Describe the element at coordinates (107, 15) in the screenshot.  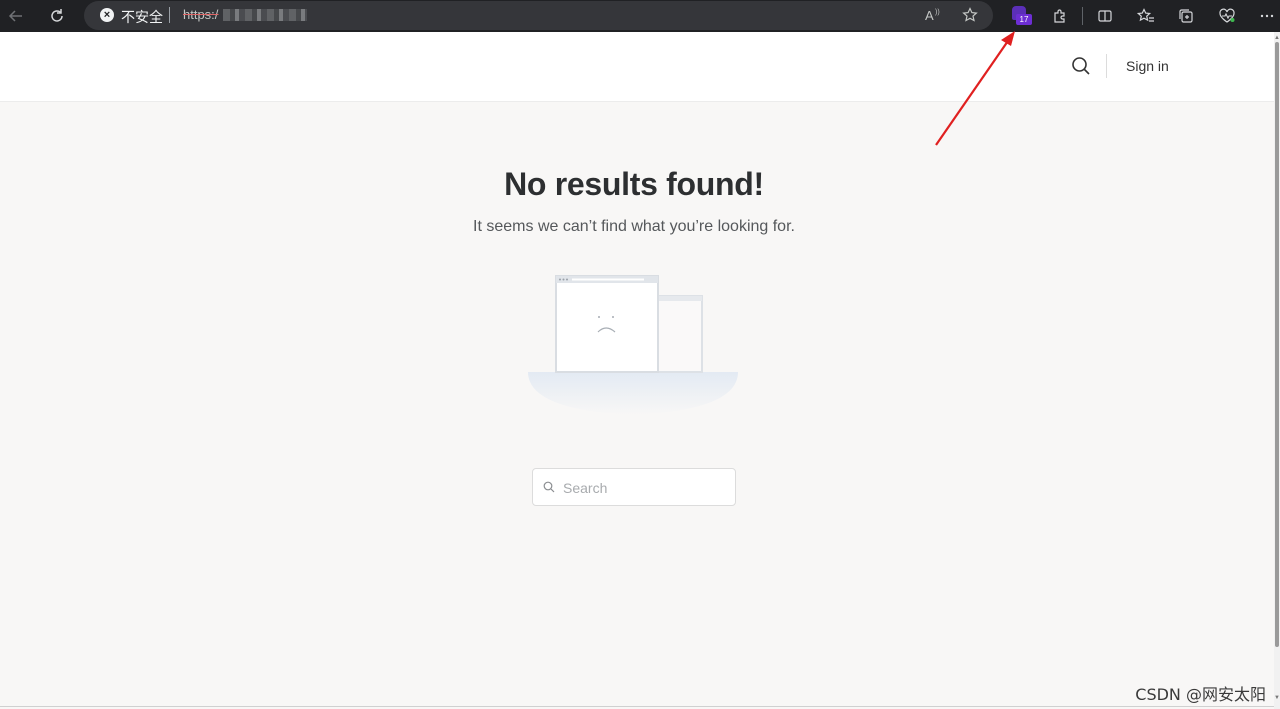
I see `not-secure-icon: ×` at that location.